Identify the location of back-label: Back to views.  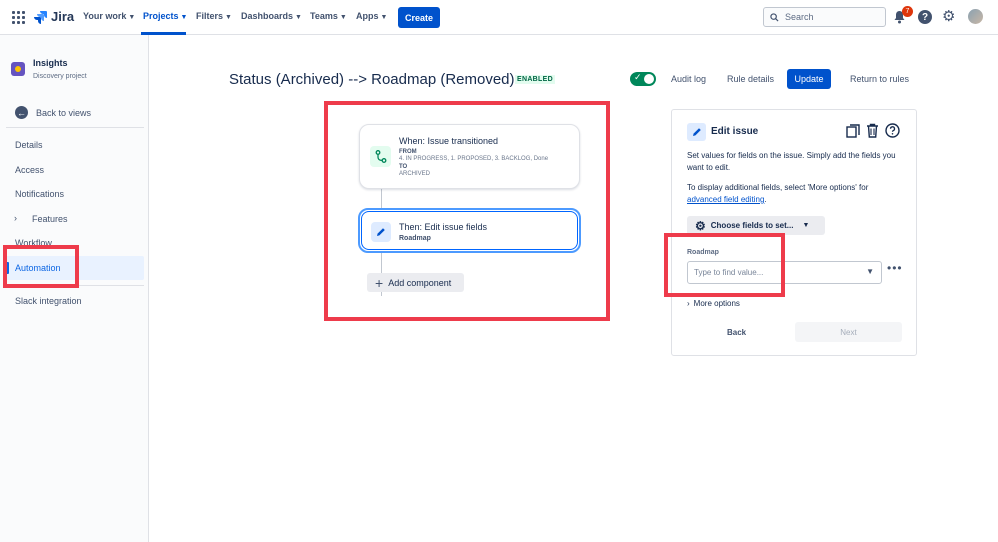
(64, 112).